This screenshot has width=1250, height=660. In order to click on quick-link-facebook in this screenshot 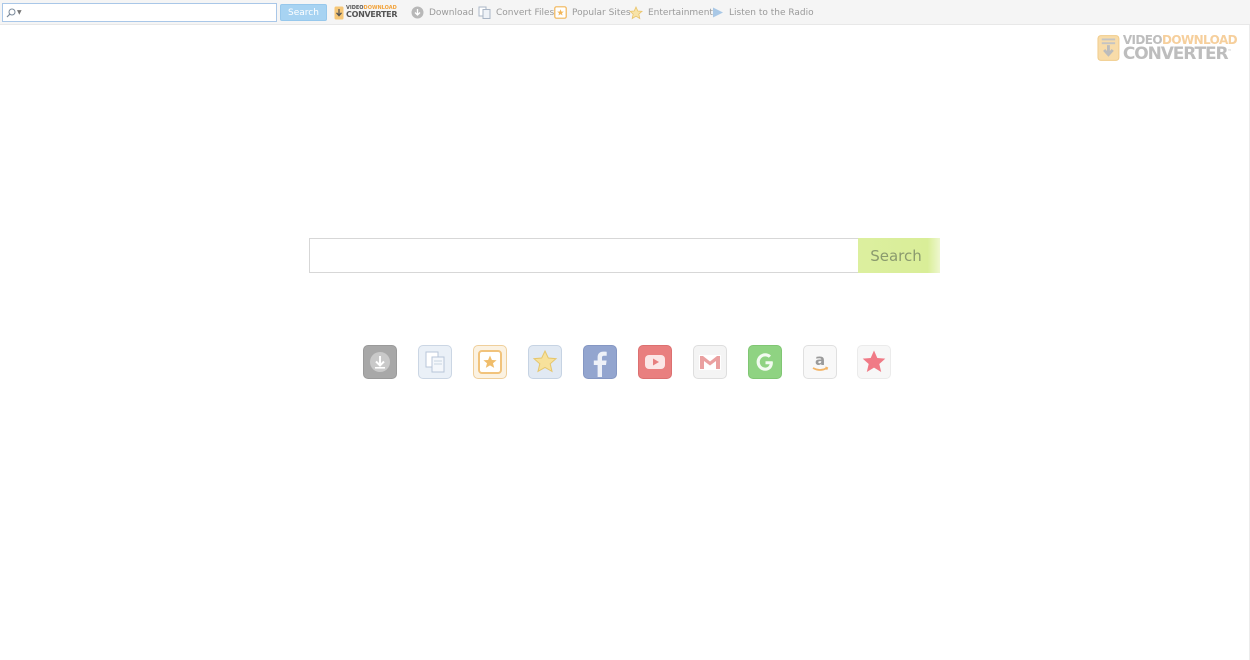, I will do `click(600, 362)`.